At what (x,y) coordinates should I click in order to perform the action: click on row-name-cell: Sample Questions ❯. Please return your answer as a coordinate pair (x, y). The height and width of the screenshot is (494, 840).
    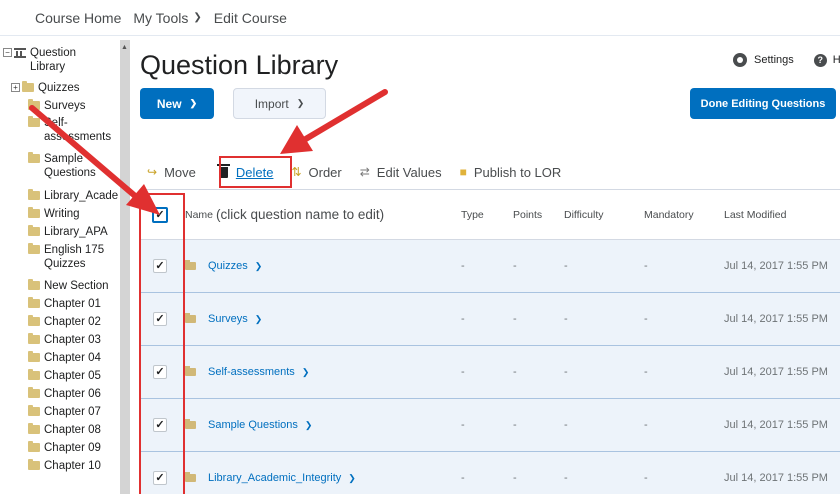
    Looking at the image, I should click on (314, 425).